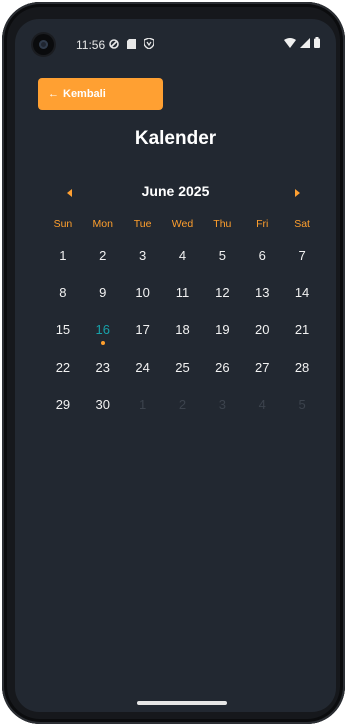 This screenshot has width=347, height=726. I want to click on status-time: 11:56, so click(91, 45).